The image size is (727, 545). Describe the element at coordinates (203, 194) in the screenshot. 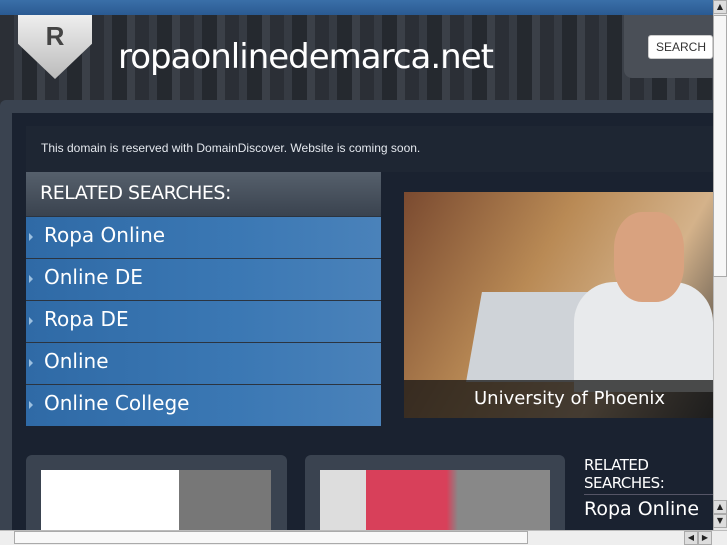

I see `related-searches-title: RELATED SEARCHES:` at that location.